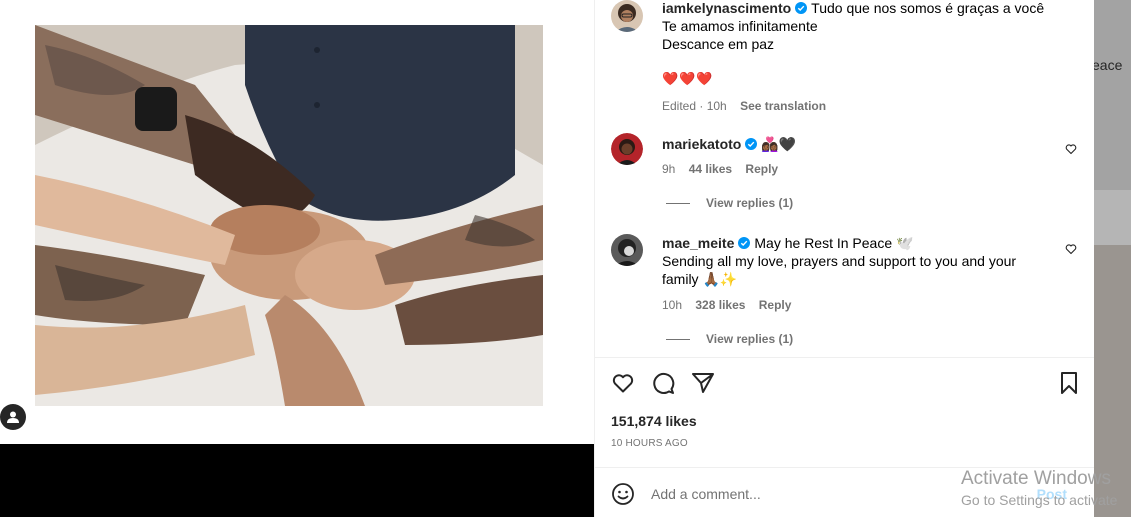 This screenshot has height=517, width=1131. Describe the element at coordinates (701, 144) in the screenshot. I see `comment-username: mariekatoto` at that location.